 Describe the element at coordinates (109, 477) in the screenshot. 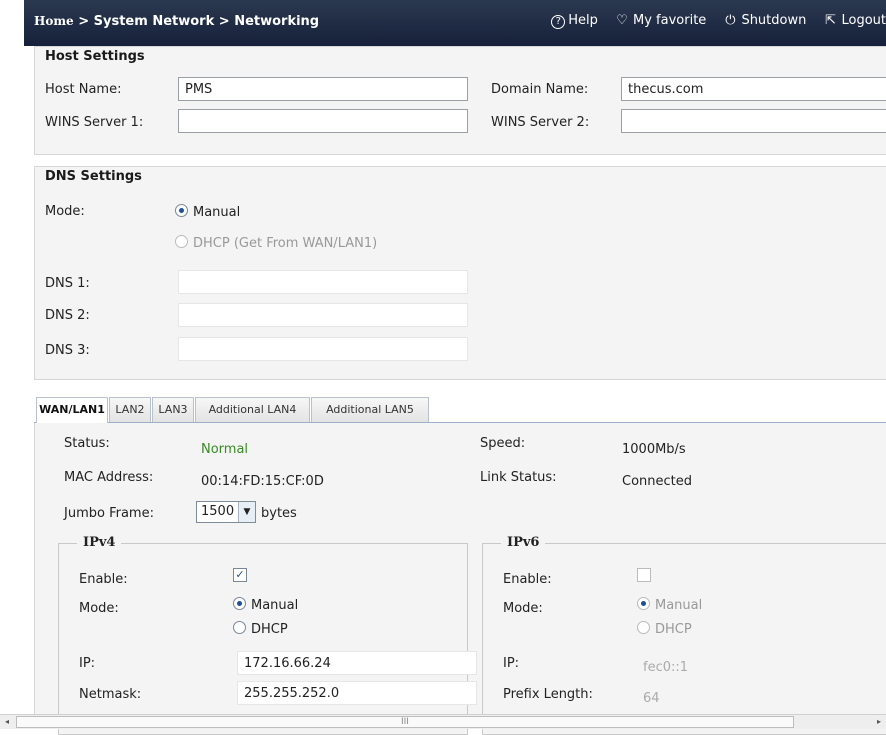

I see `mac-address-label: MAC Address:` at that location.